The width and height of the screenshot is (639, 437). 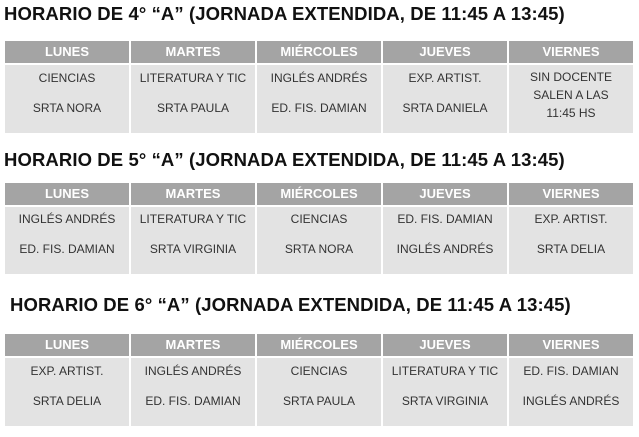 I want to click on note-text: SIN DOCENTE, so click(x=570, y=77).